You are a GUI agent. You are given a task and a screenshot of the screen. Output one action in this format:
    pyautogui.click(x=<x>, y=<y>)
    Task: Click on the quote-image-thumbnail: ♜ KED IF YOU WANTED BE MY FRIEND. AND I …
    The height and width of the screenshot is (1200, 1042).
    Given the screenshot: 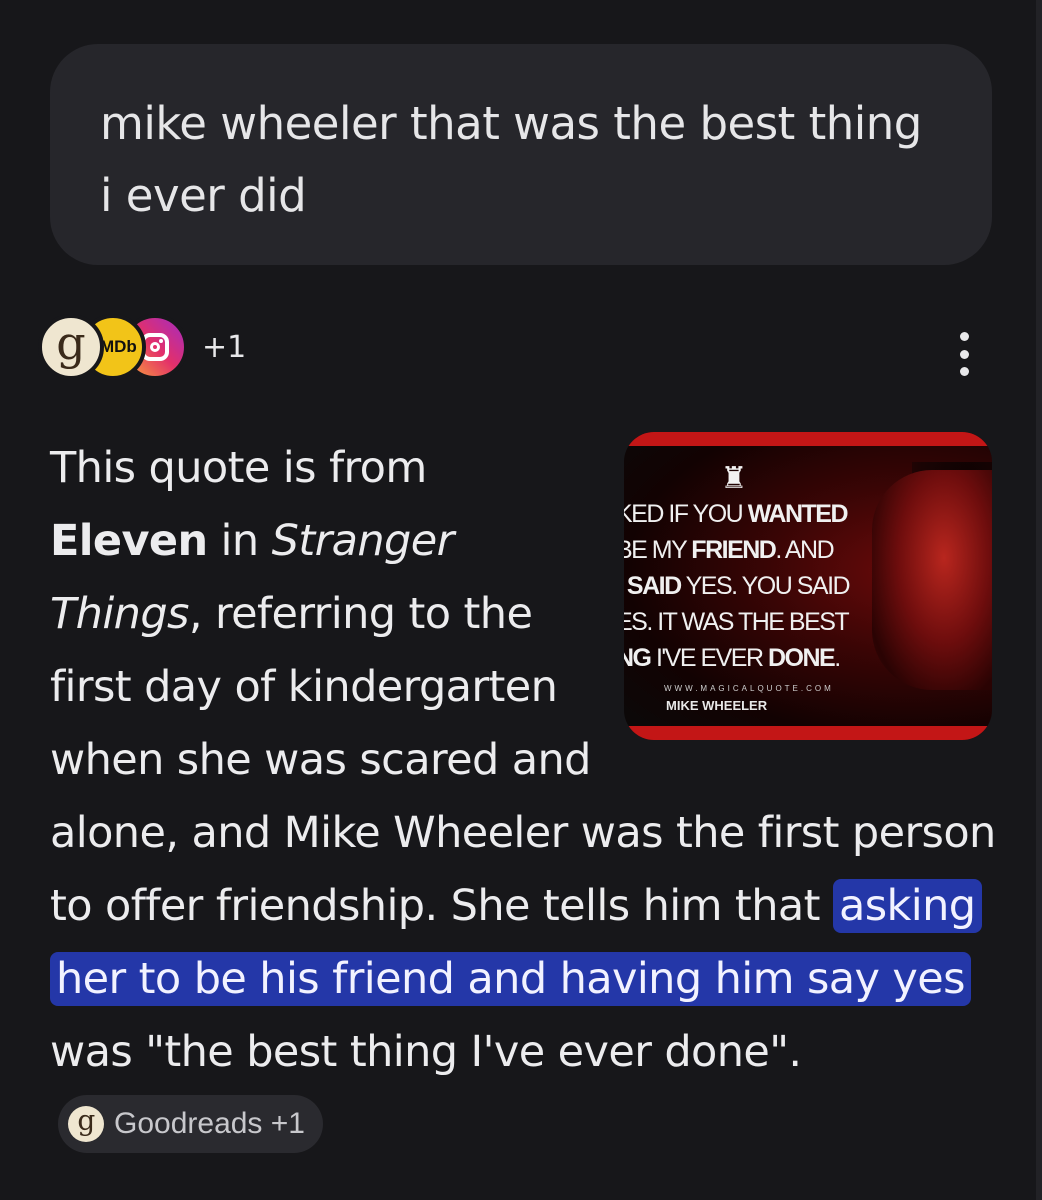 What is the action you would take?
    pyautogui.click(x=808, y=586)
    